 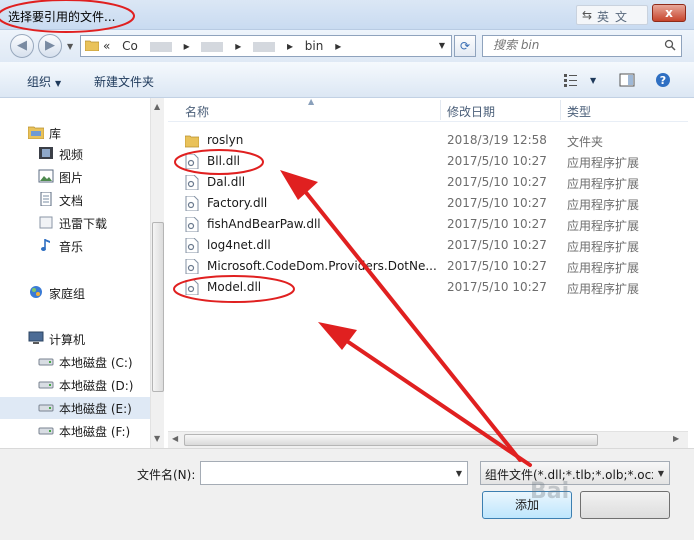 What do you see at coordinates (625, 505) in the screenshot?
I see `cancel-button` at bounding box center [625, 505].